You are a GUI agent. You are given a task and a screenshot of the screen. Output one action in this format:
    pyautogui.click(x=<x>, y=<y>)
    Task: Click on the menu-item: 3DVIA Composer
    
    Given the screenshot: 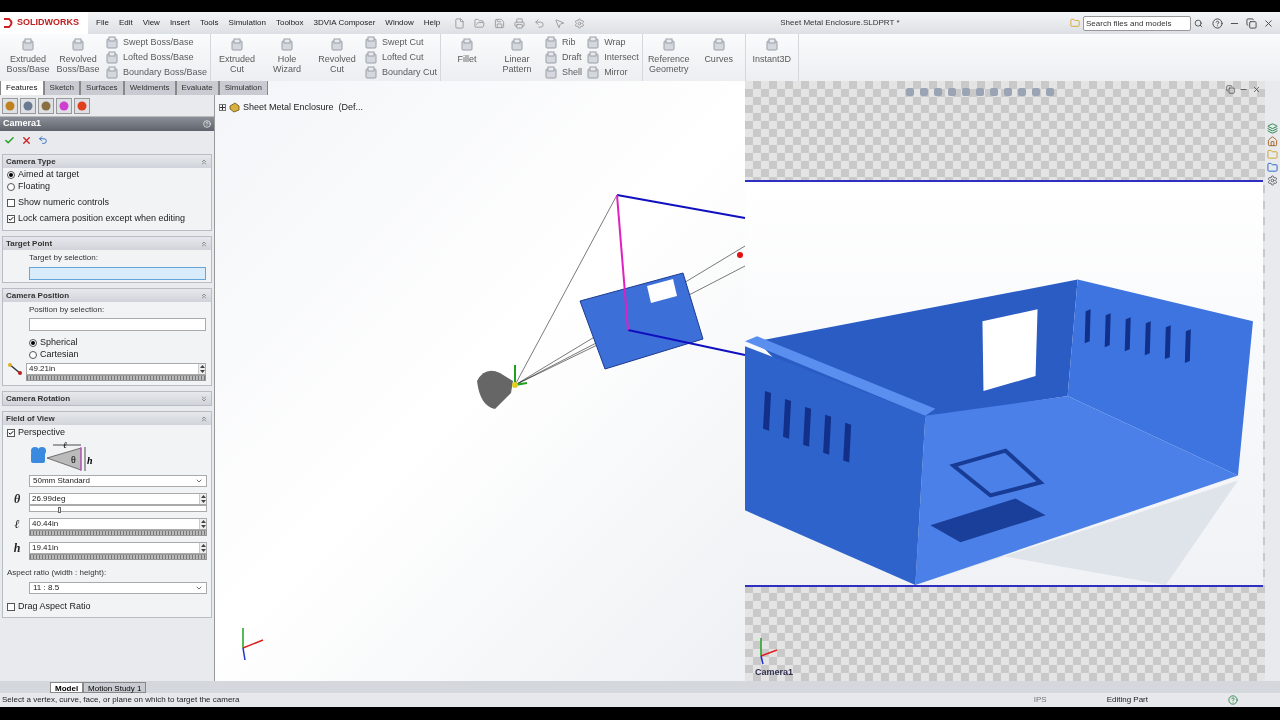 What is the action you would take?
    pyautogui.click(x=344, y=23)
    